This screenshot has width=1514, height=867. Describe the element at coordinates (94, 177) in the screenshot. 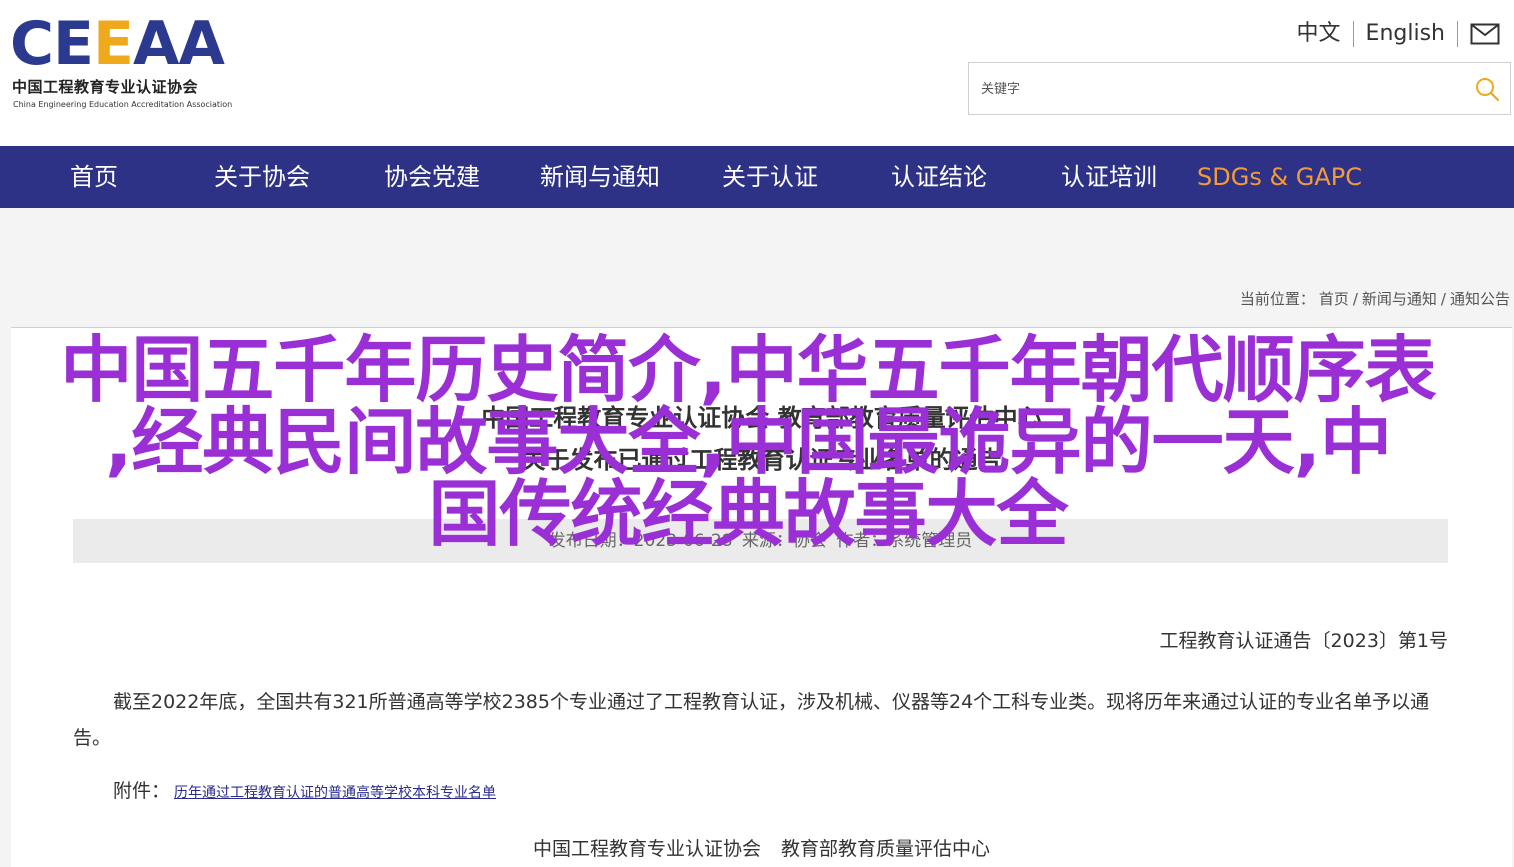

I see `nav-home: 首页` at that location.